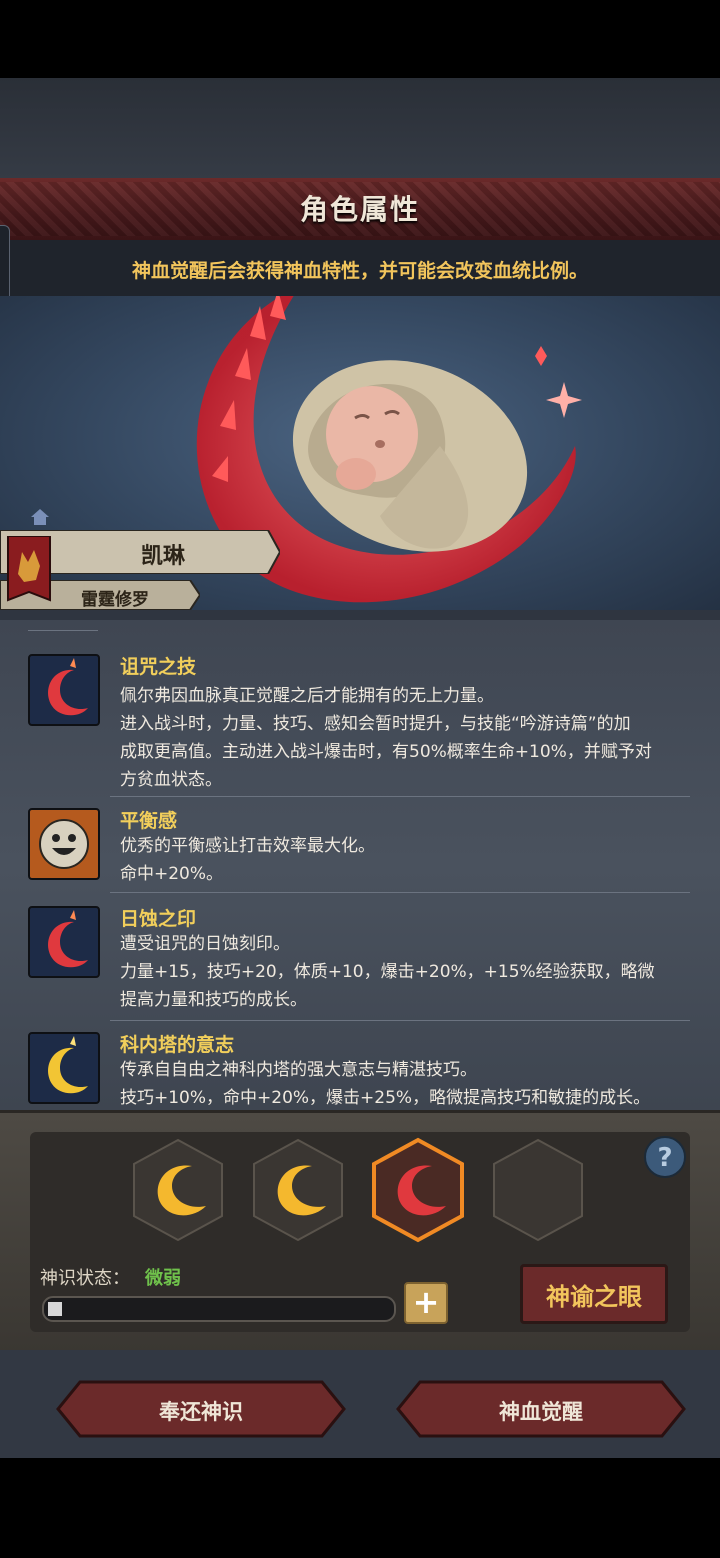  Describe the element at coordinates (115, 600) in the screenshot. I see `character-class: 雷霆修罗` at that location.